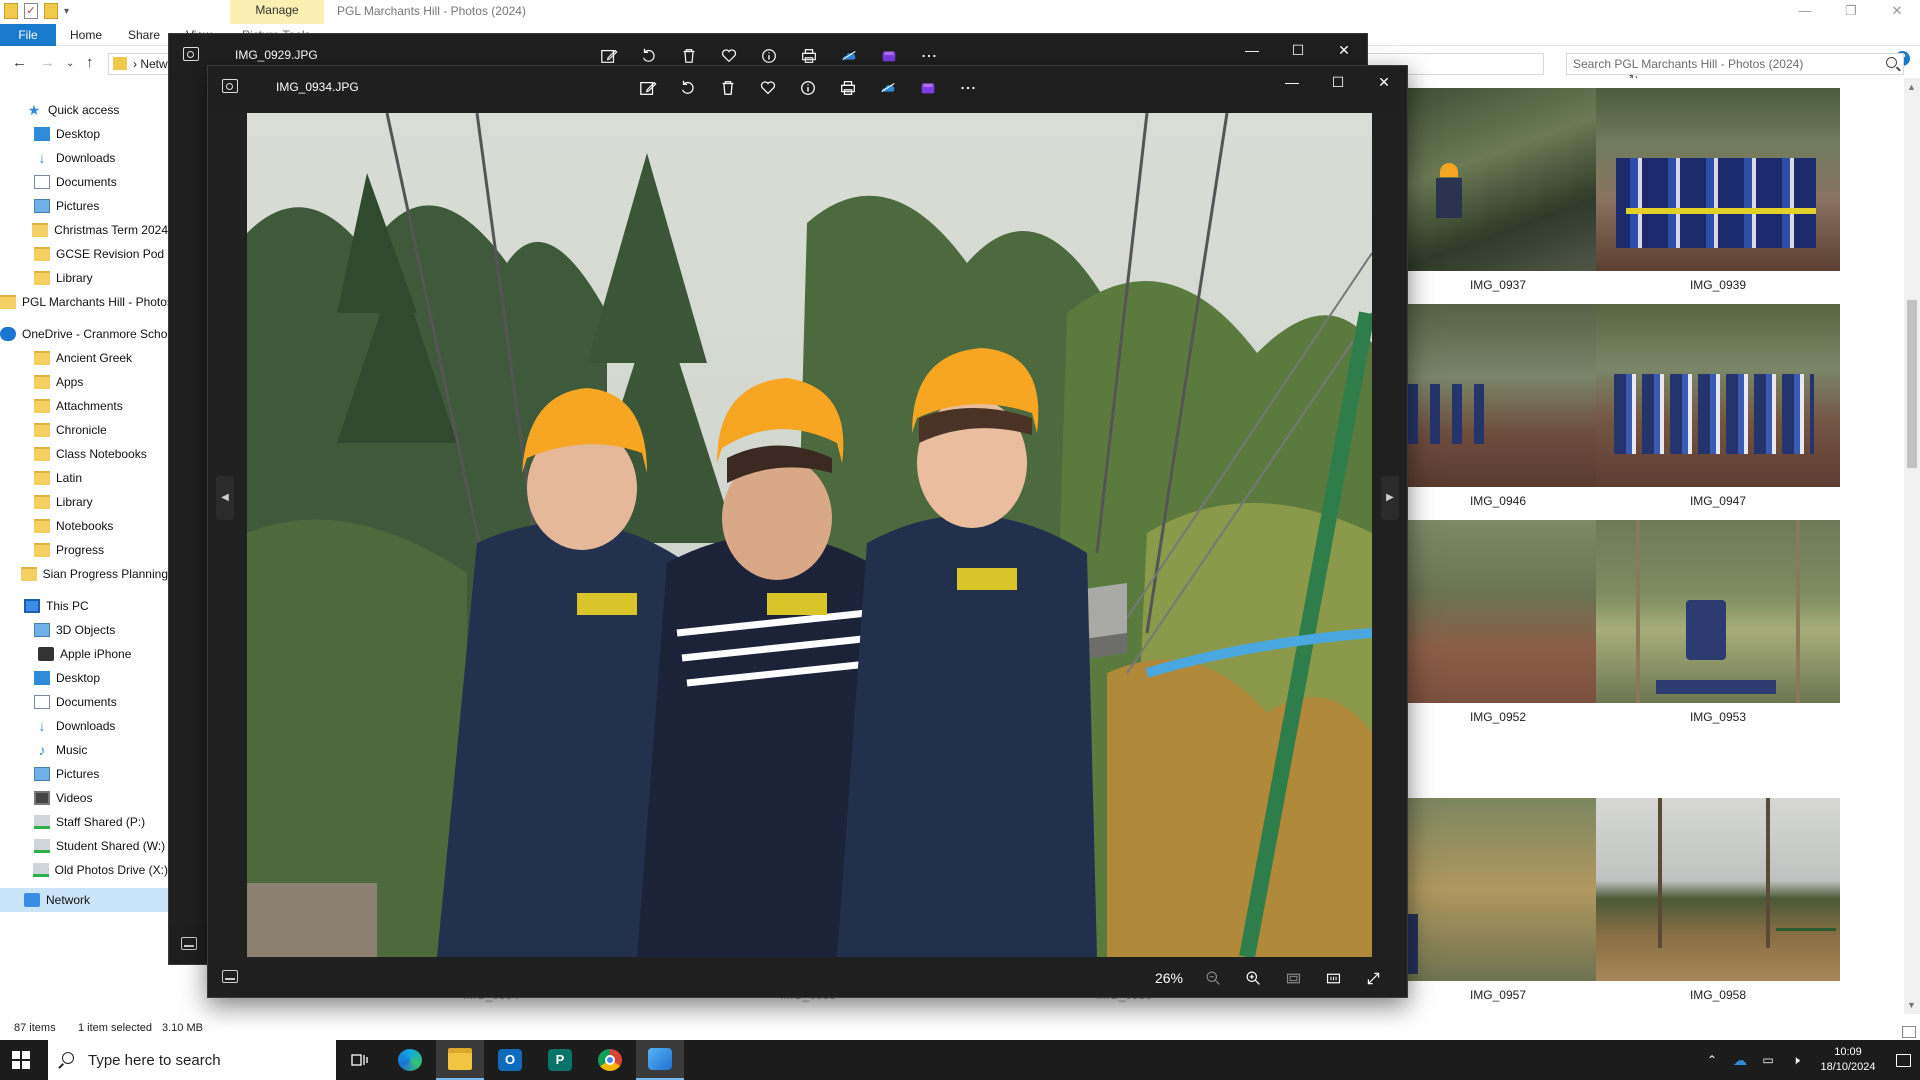 This screenshot has height=1080, width=1920. Describe the element at coordinates (84, 900) in the screenshot. I see `nav-network: Network` at that location.